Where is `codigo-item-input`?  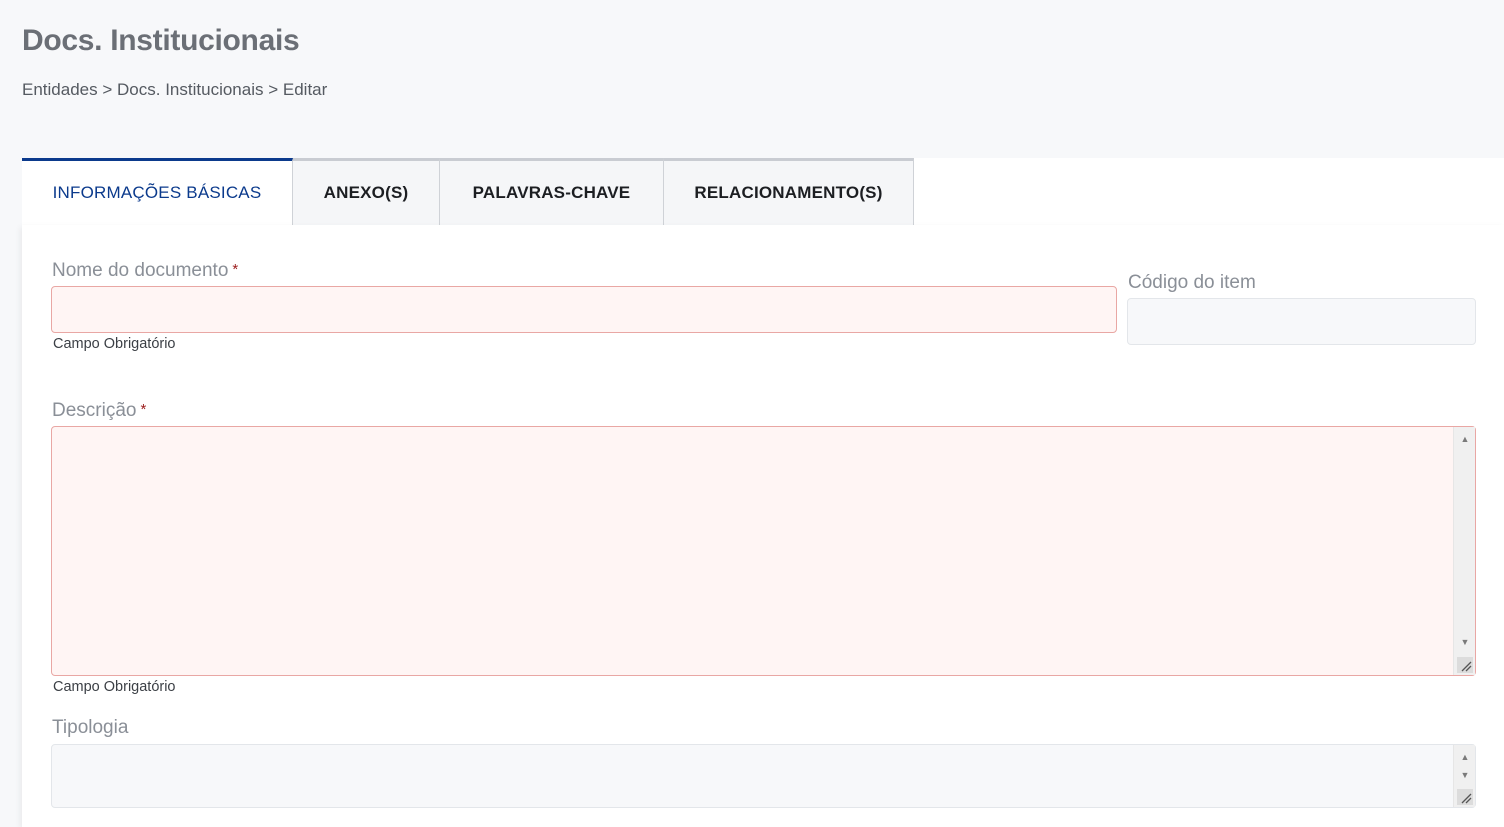 codigo-item-input is located at coordinates (1301, 321).